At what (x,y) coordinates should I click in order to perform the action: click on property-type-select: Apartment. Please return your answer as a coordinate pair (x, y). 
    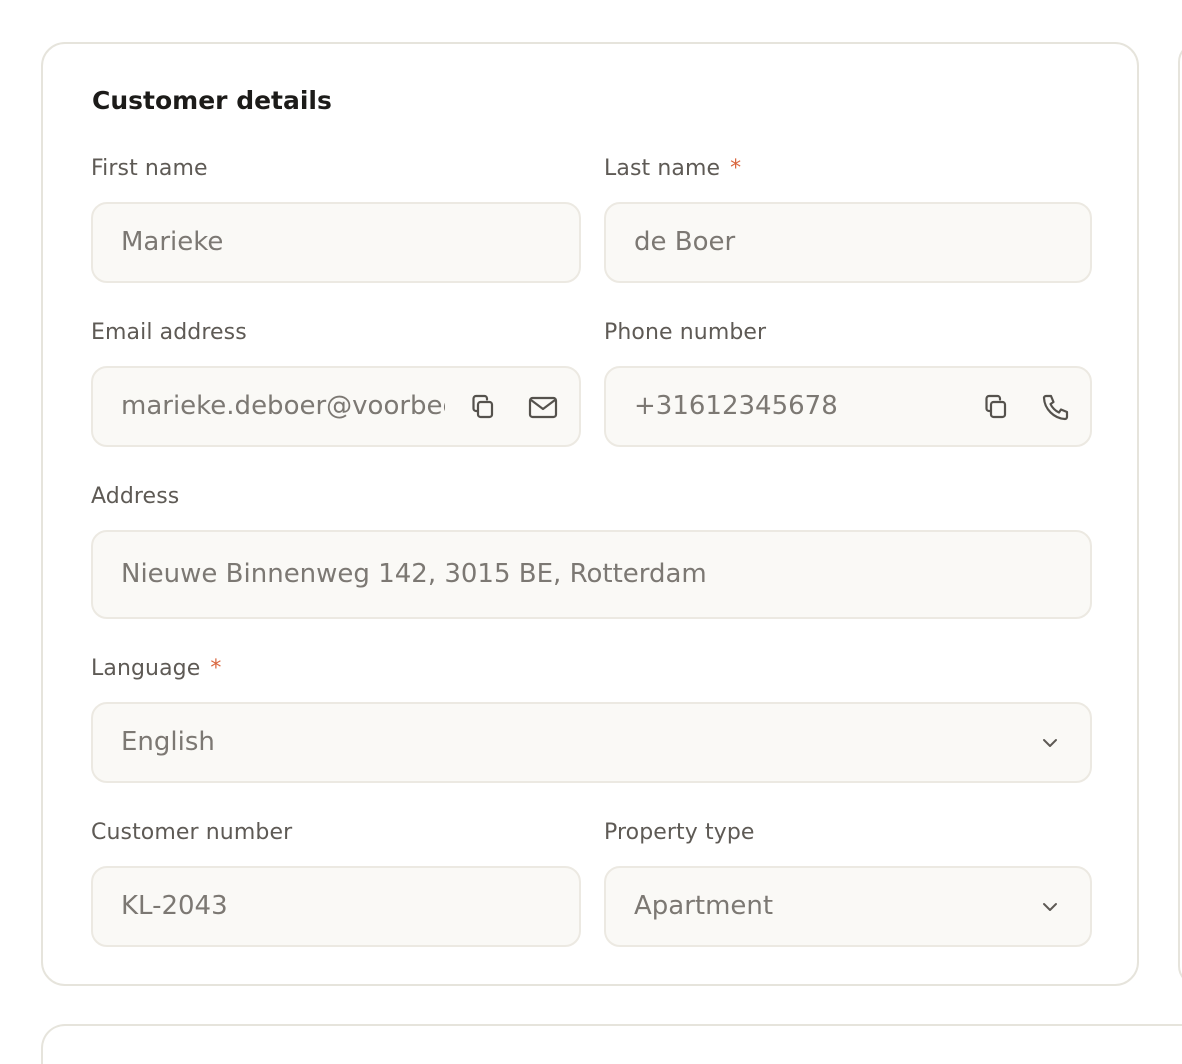
    Looking at the image, I should click on (848, 906).